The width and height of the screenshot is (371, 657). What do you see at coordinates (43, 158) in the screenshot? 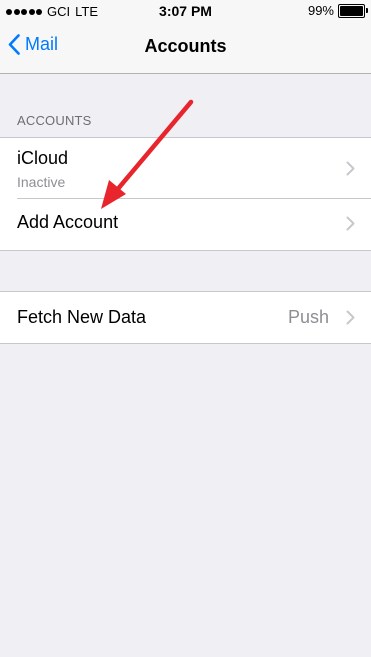
I see `icloud-account-title: iCloud` at bounding box center [43, 158].